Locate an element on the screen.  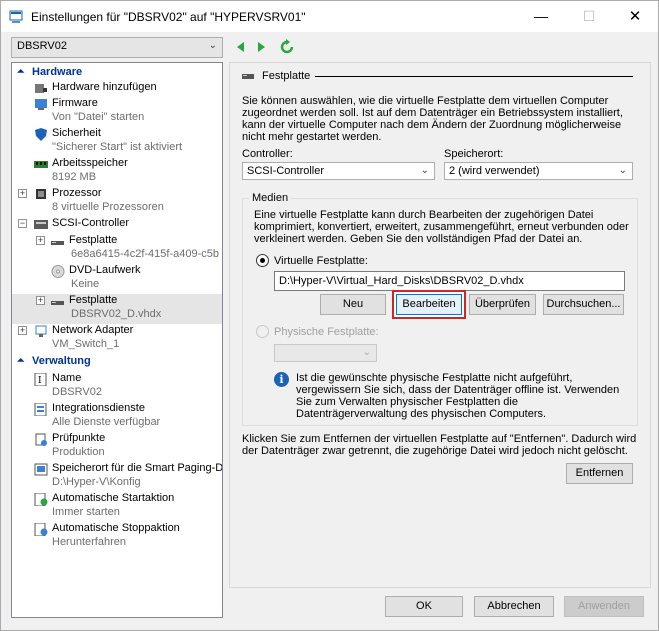
new-button: Neu is located at coordinates (353, 304).